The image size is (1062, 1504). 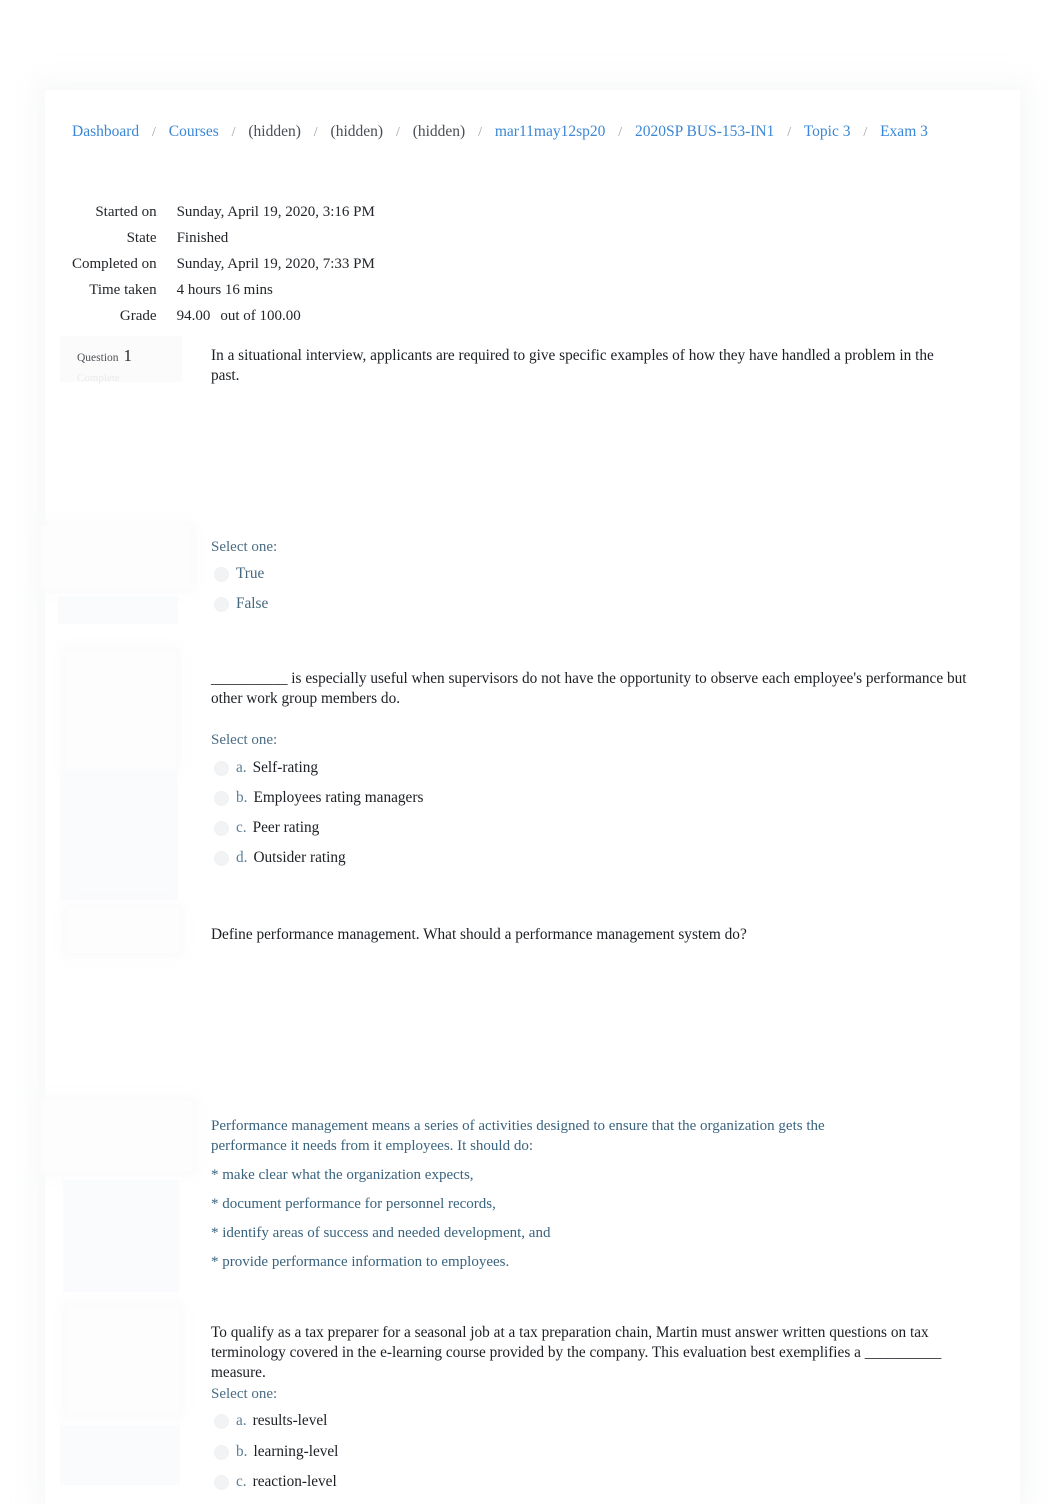 I want to click on table-row: State Finished, so click(x=223, y=243).